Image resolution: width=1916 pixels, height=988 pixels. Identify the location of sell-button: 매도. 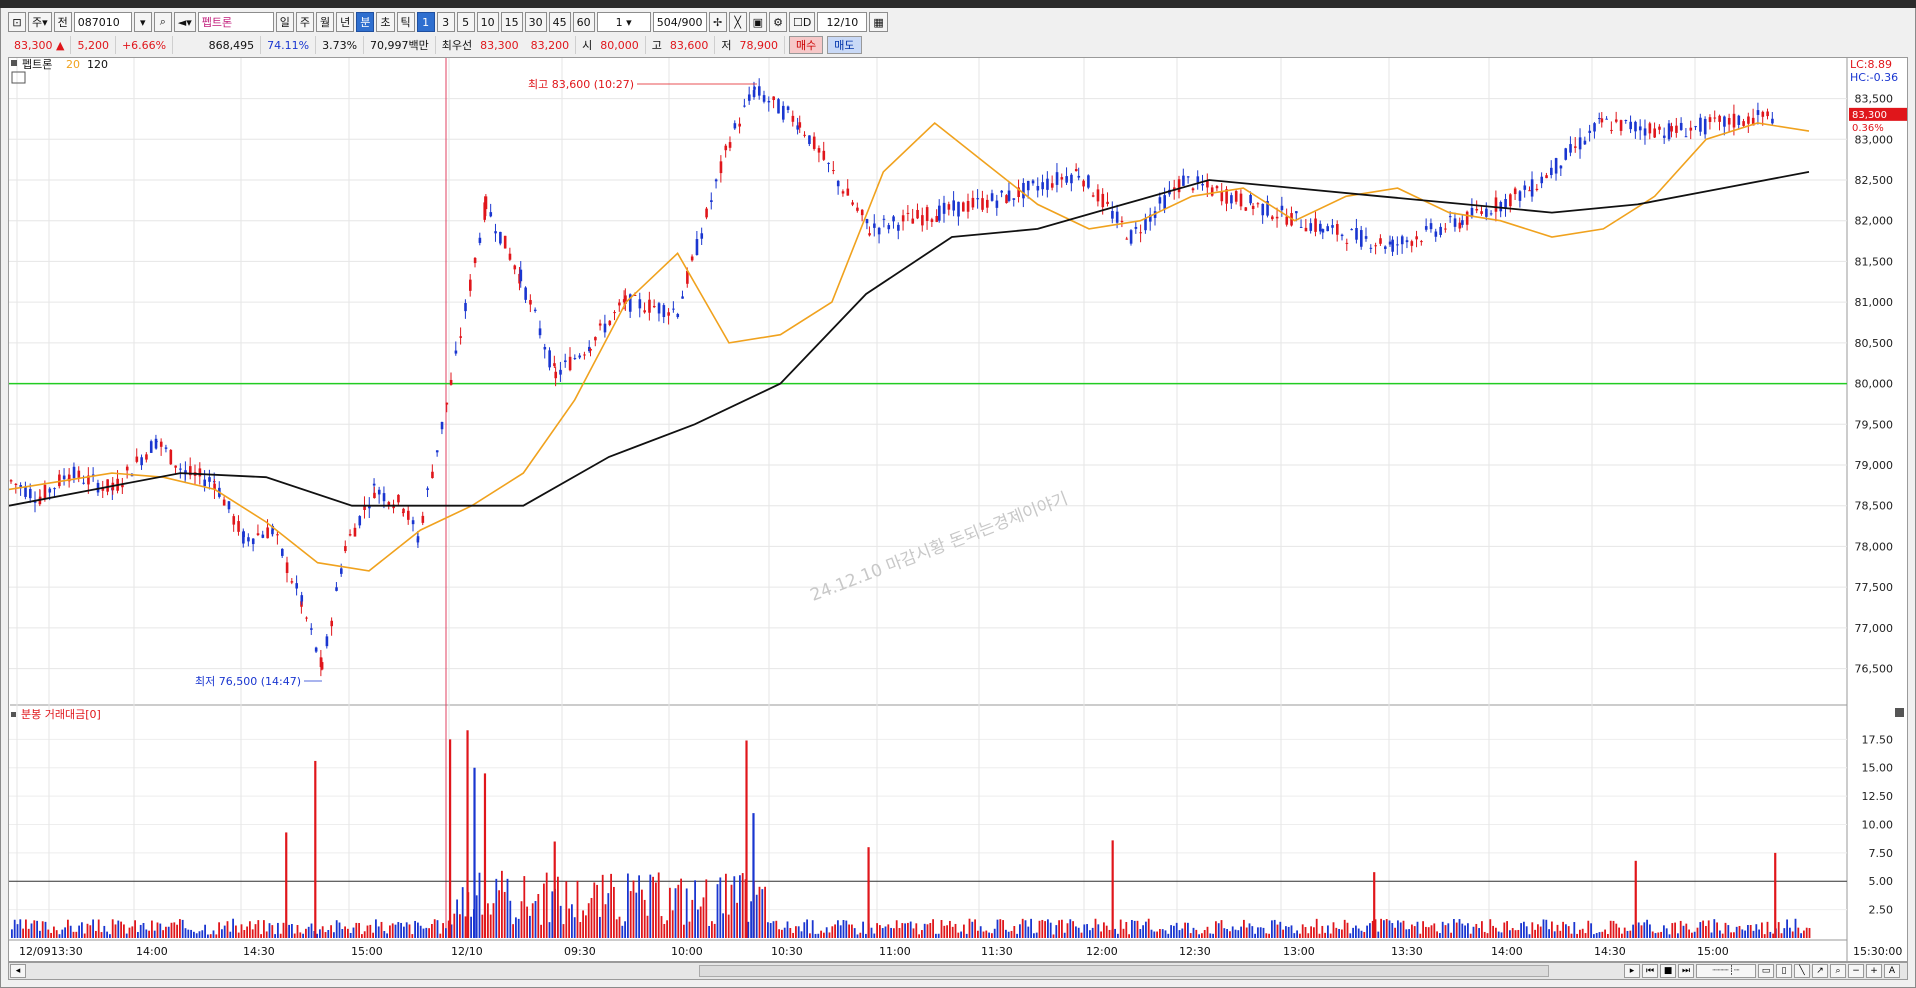
(844, 45).